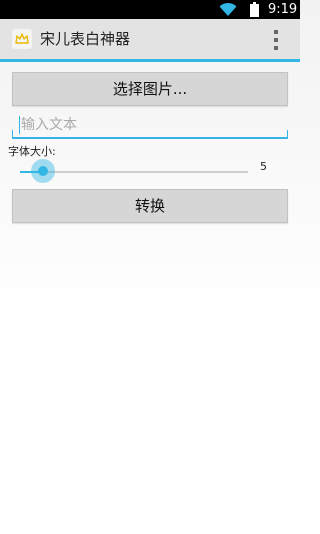  What do you see at coordinates (228, 9) in the screenshot?
I see `wifi-icon` at bounding box center [228, 9].